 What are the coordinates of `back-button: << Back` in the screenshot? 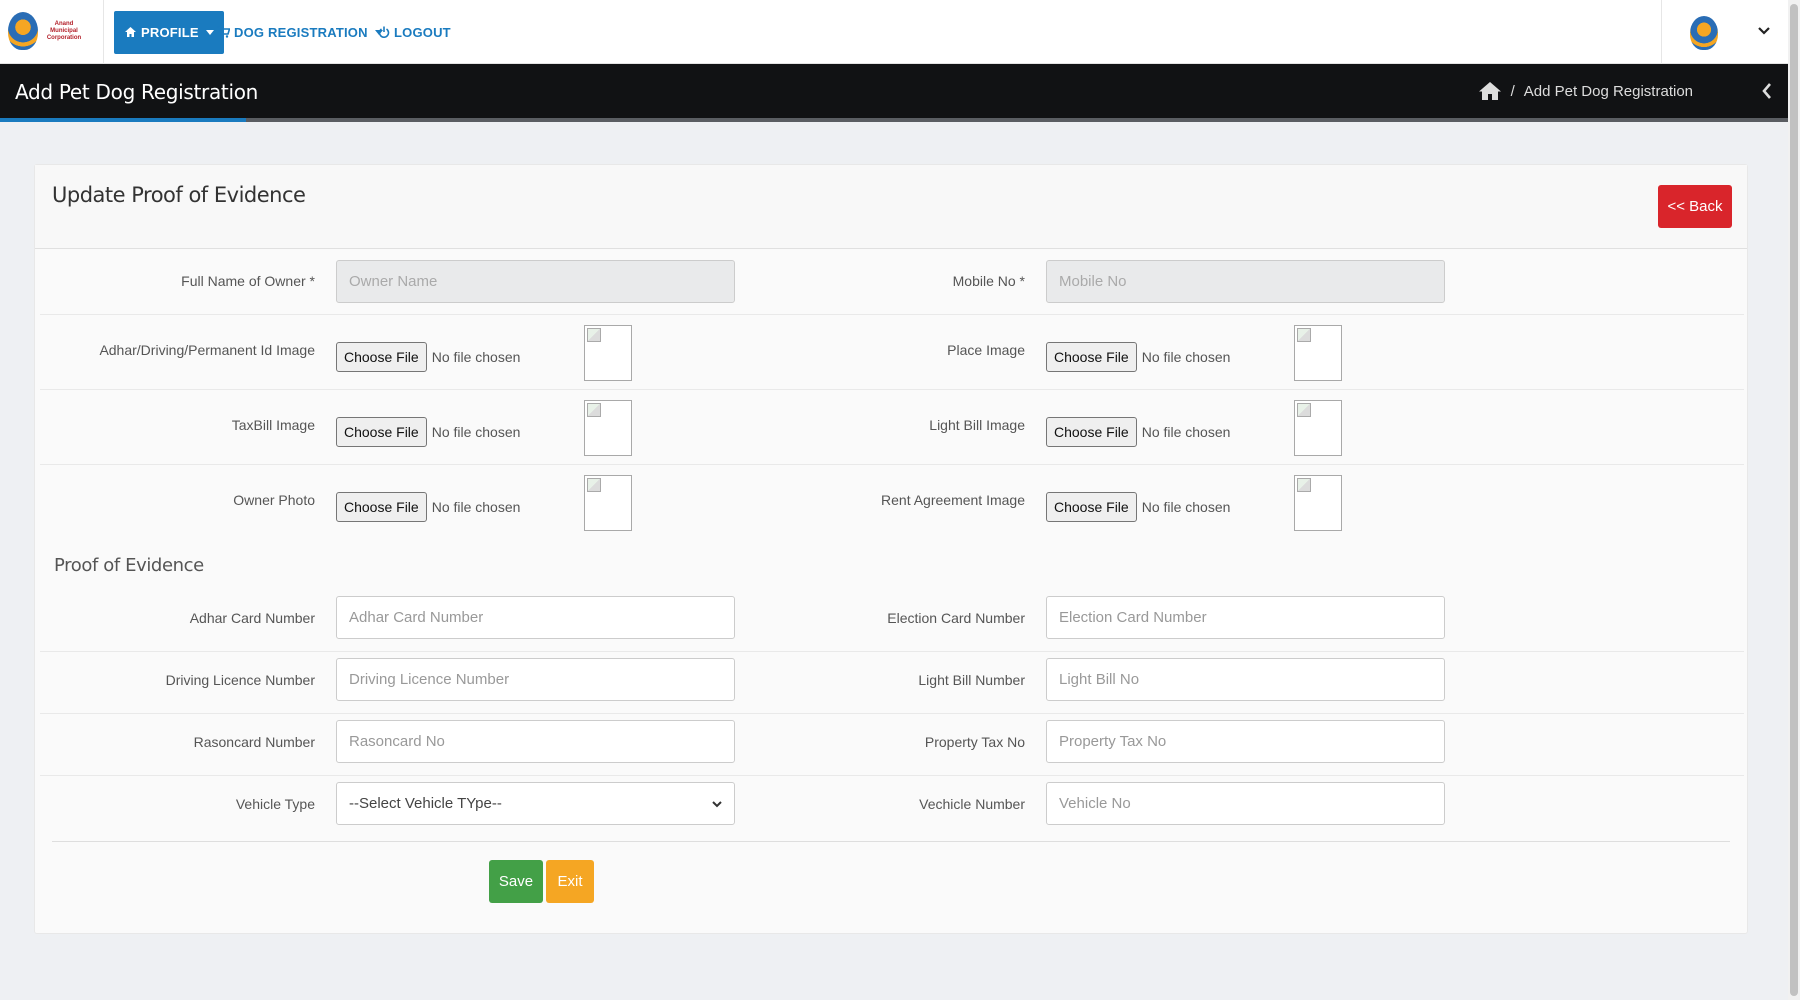 It's located at (1695, 206).